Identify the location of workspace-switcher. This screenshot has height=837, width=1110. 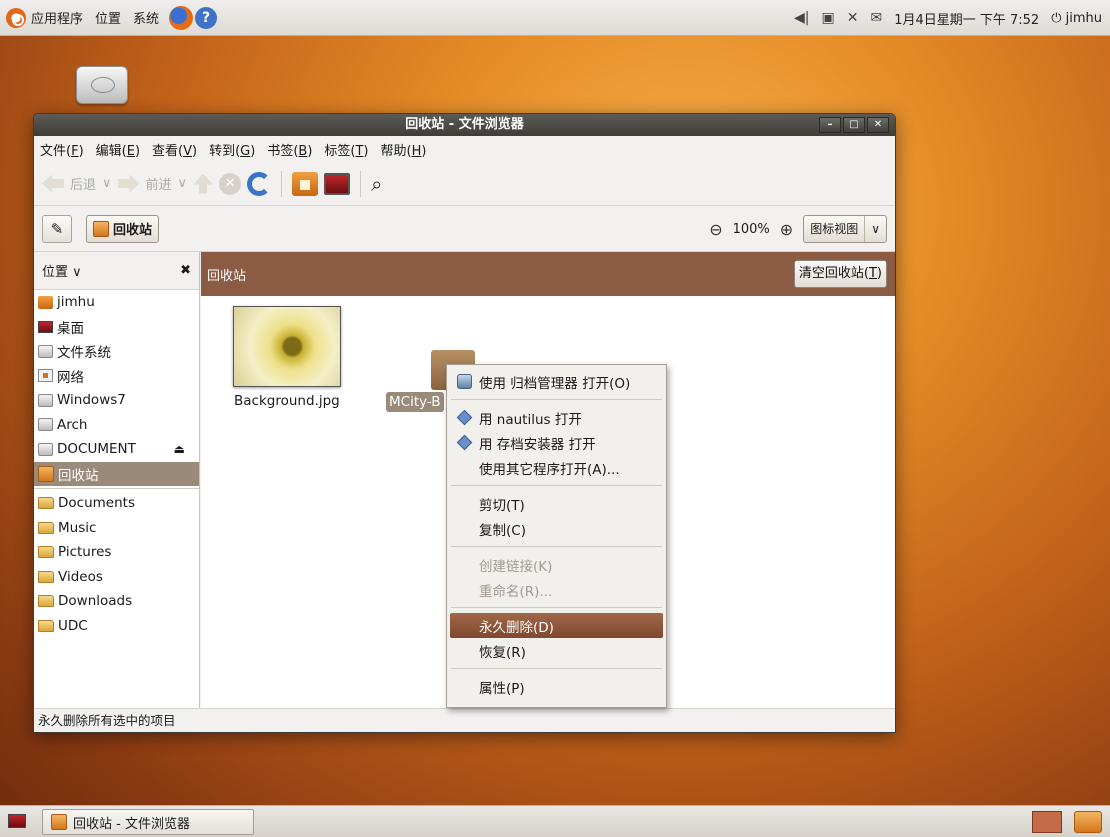
(1047, 822).